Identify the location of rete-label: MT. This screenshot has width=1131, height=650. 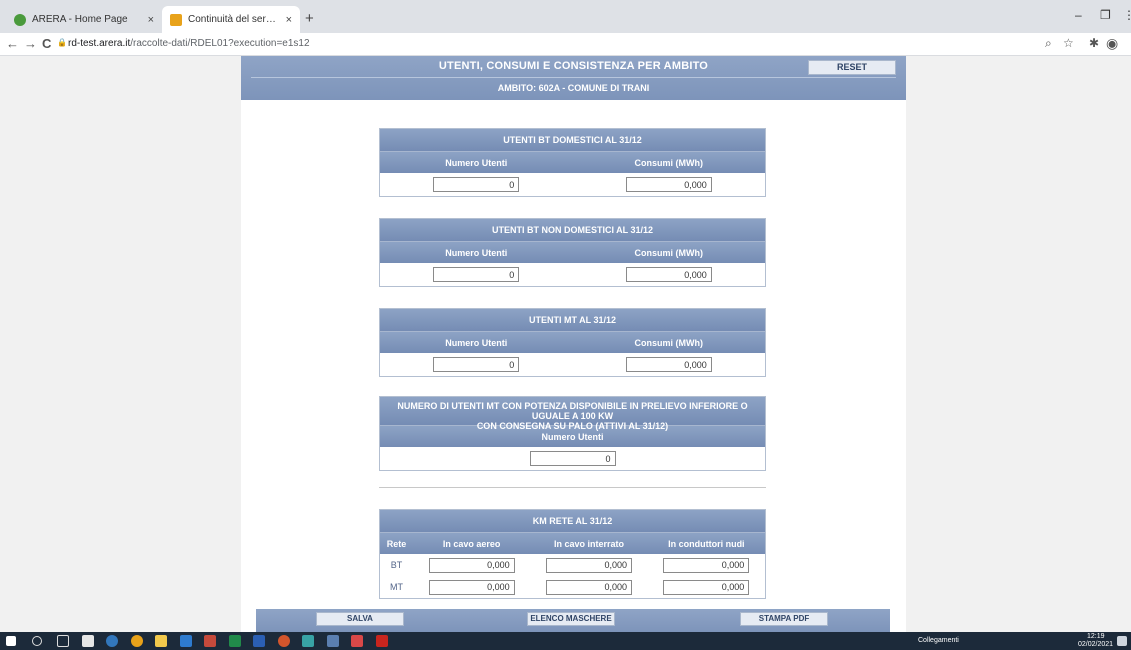
(396, 587).